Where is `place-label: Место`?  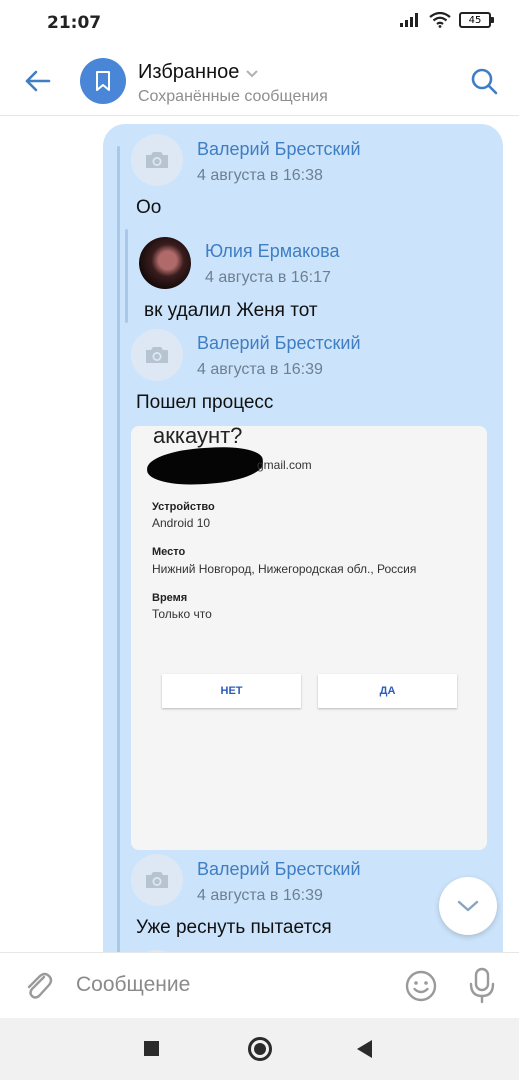 place-label: Место is located at coordinates (169, 552).